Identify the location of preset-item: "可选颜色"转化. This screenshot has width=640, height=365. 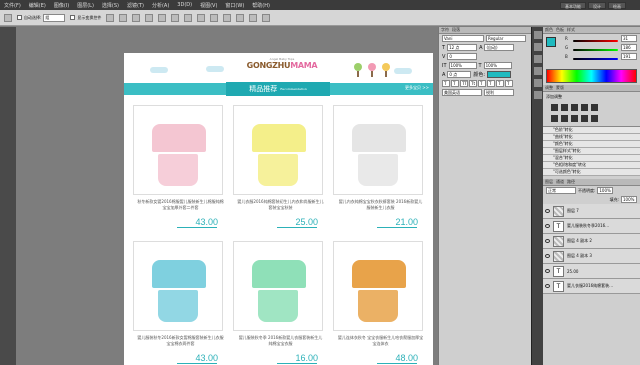
(591, 172).